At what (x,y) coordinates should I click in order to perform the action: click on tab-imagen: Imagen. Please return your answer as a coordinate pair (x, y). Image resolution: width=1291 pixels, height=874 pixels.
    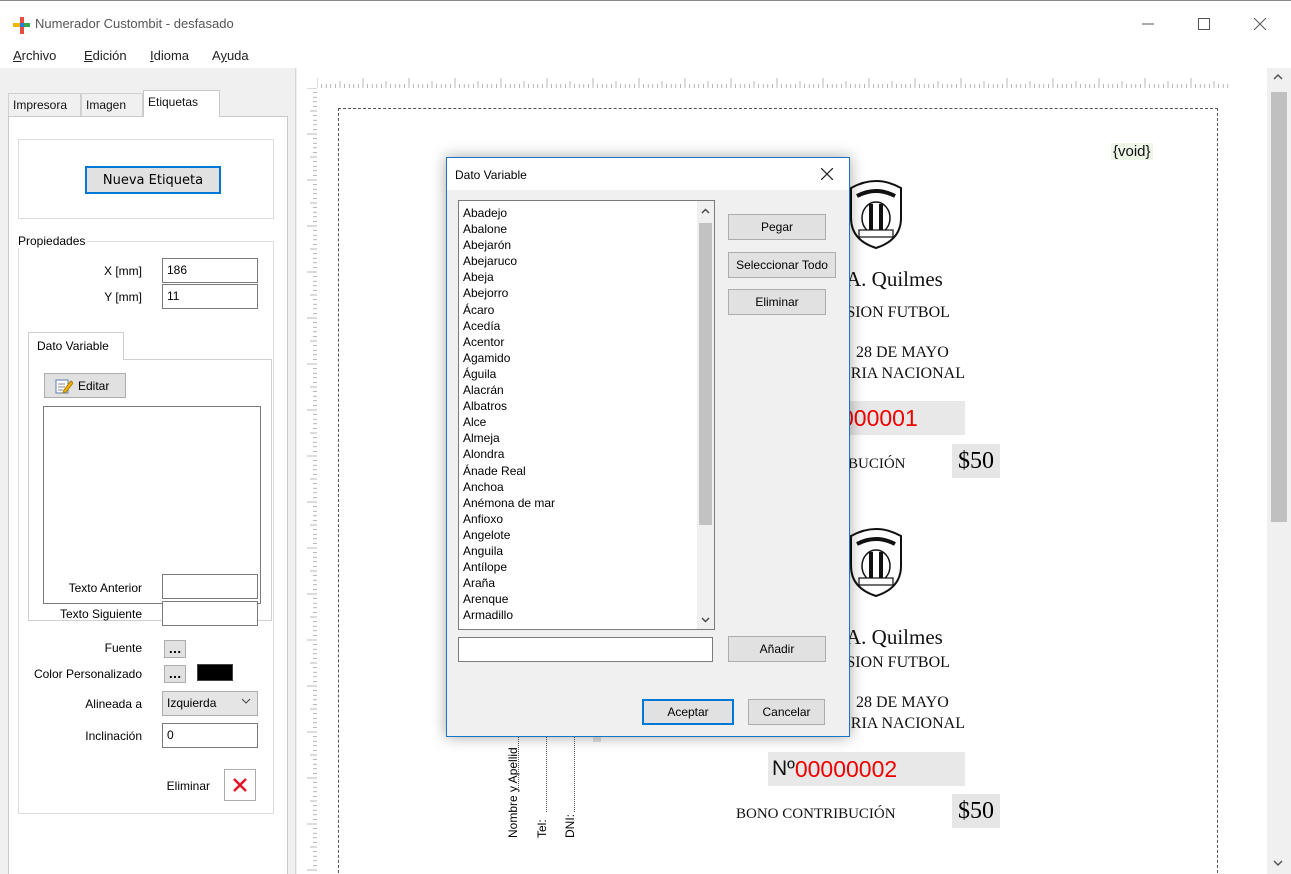
    Looking at the image, I should click on (112, 104).